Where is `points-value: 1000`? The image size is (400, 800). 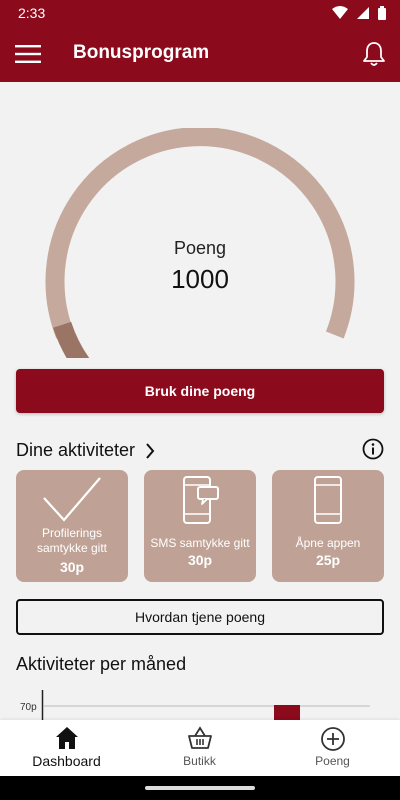
points-value: 1000 is located at coordinates (200, 279).